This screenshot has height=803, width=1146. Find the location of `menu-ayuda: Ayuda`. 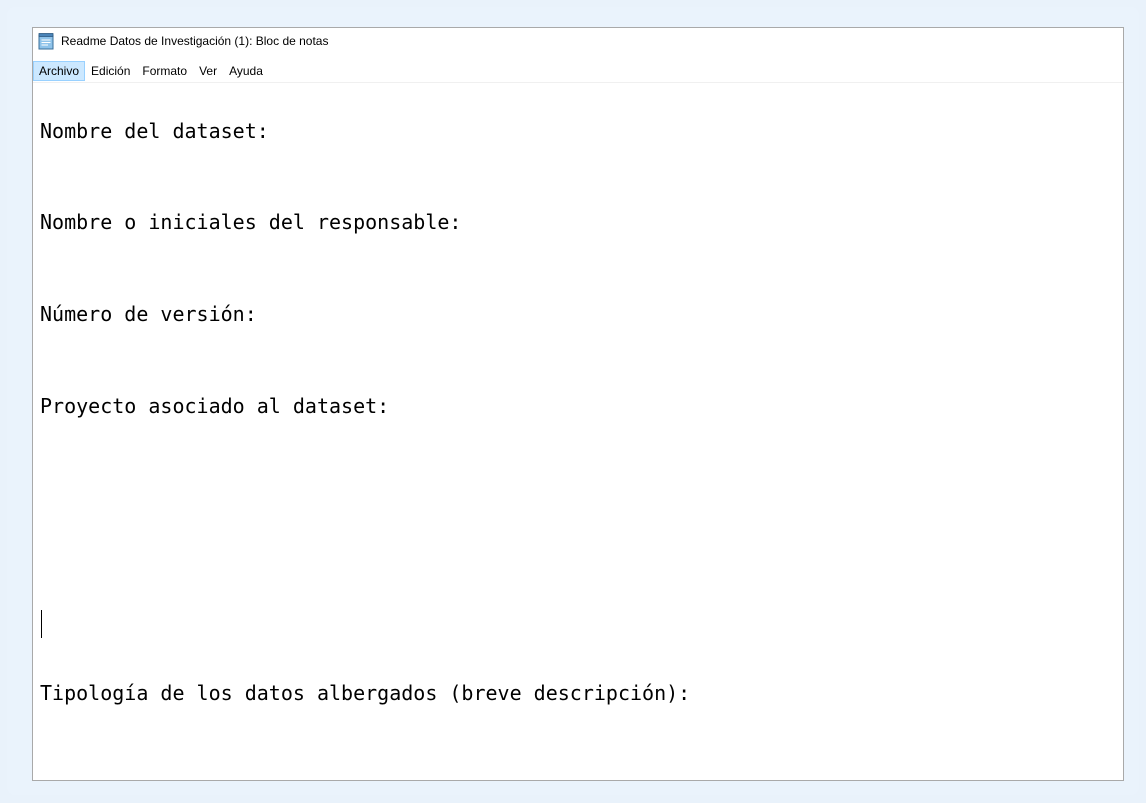

menu-ayuda: Ayuda is located at coordinates (246, 71).